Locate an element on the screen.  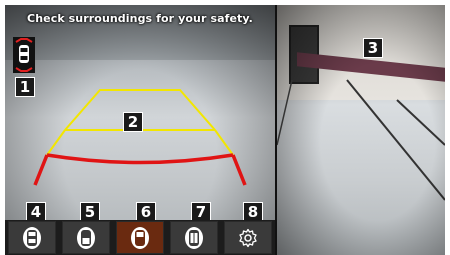
front-view-button is located at coordinates (140, 237).